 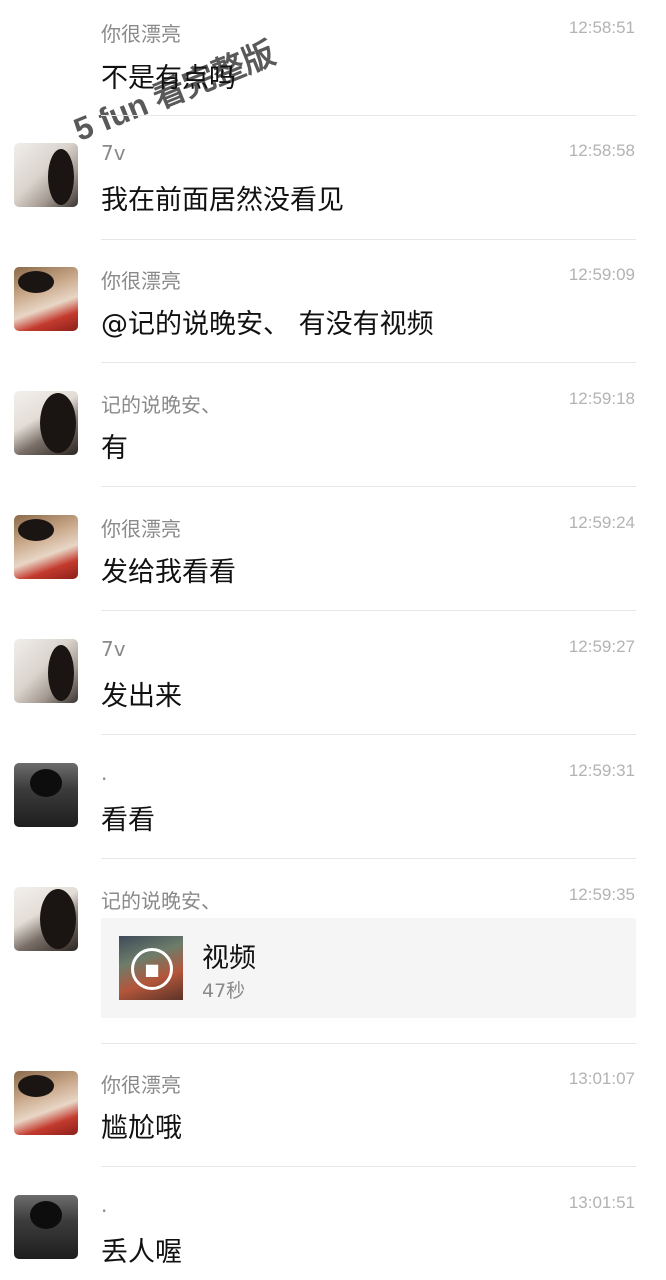 What do you see at coordinates (141, 1252) in the screenshot?
I see `message-text: 丢人喔` at bounding box center [141, 1252].